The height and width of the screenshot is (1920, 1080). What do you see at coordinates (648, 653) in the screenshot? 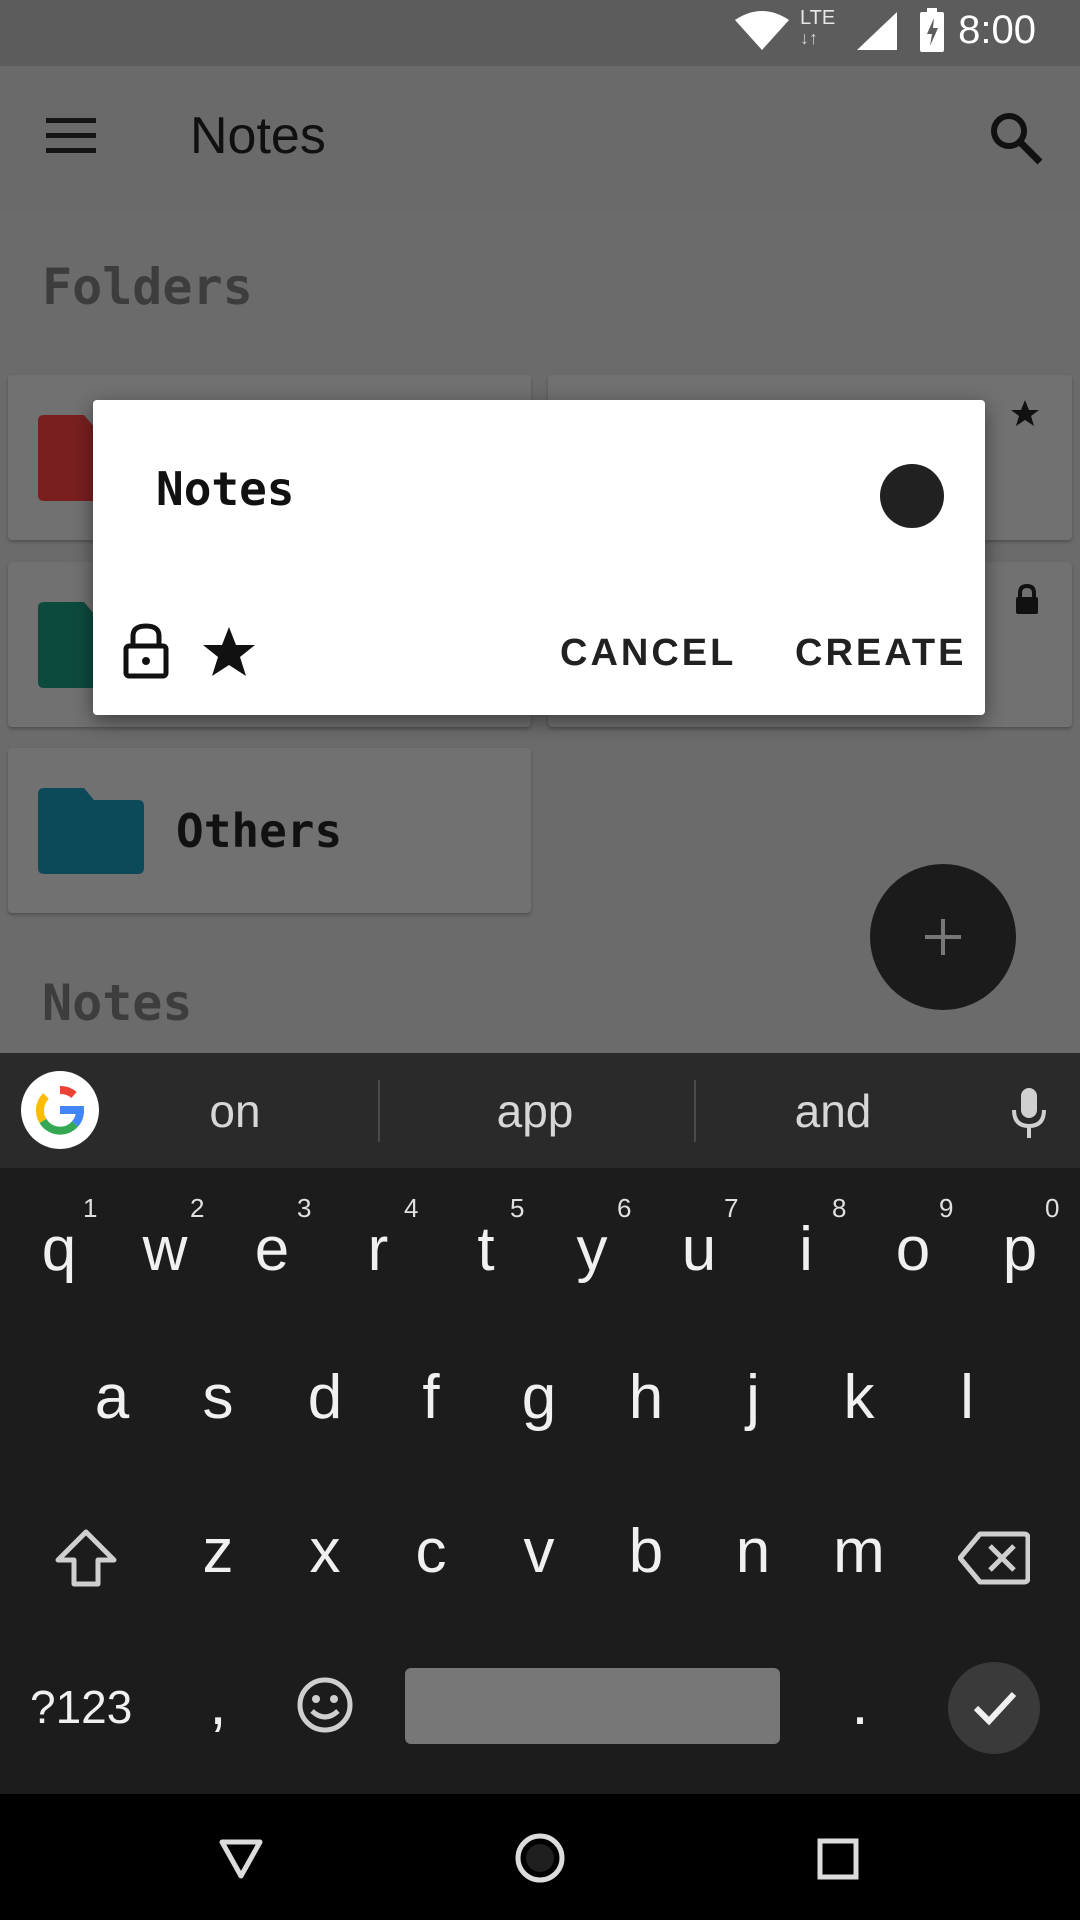
I see `cancel-button: CANCEL` at bounding box center [648, 653].